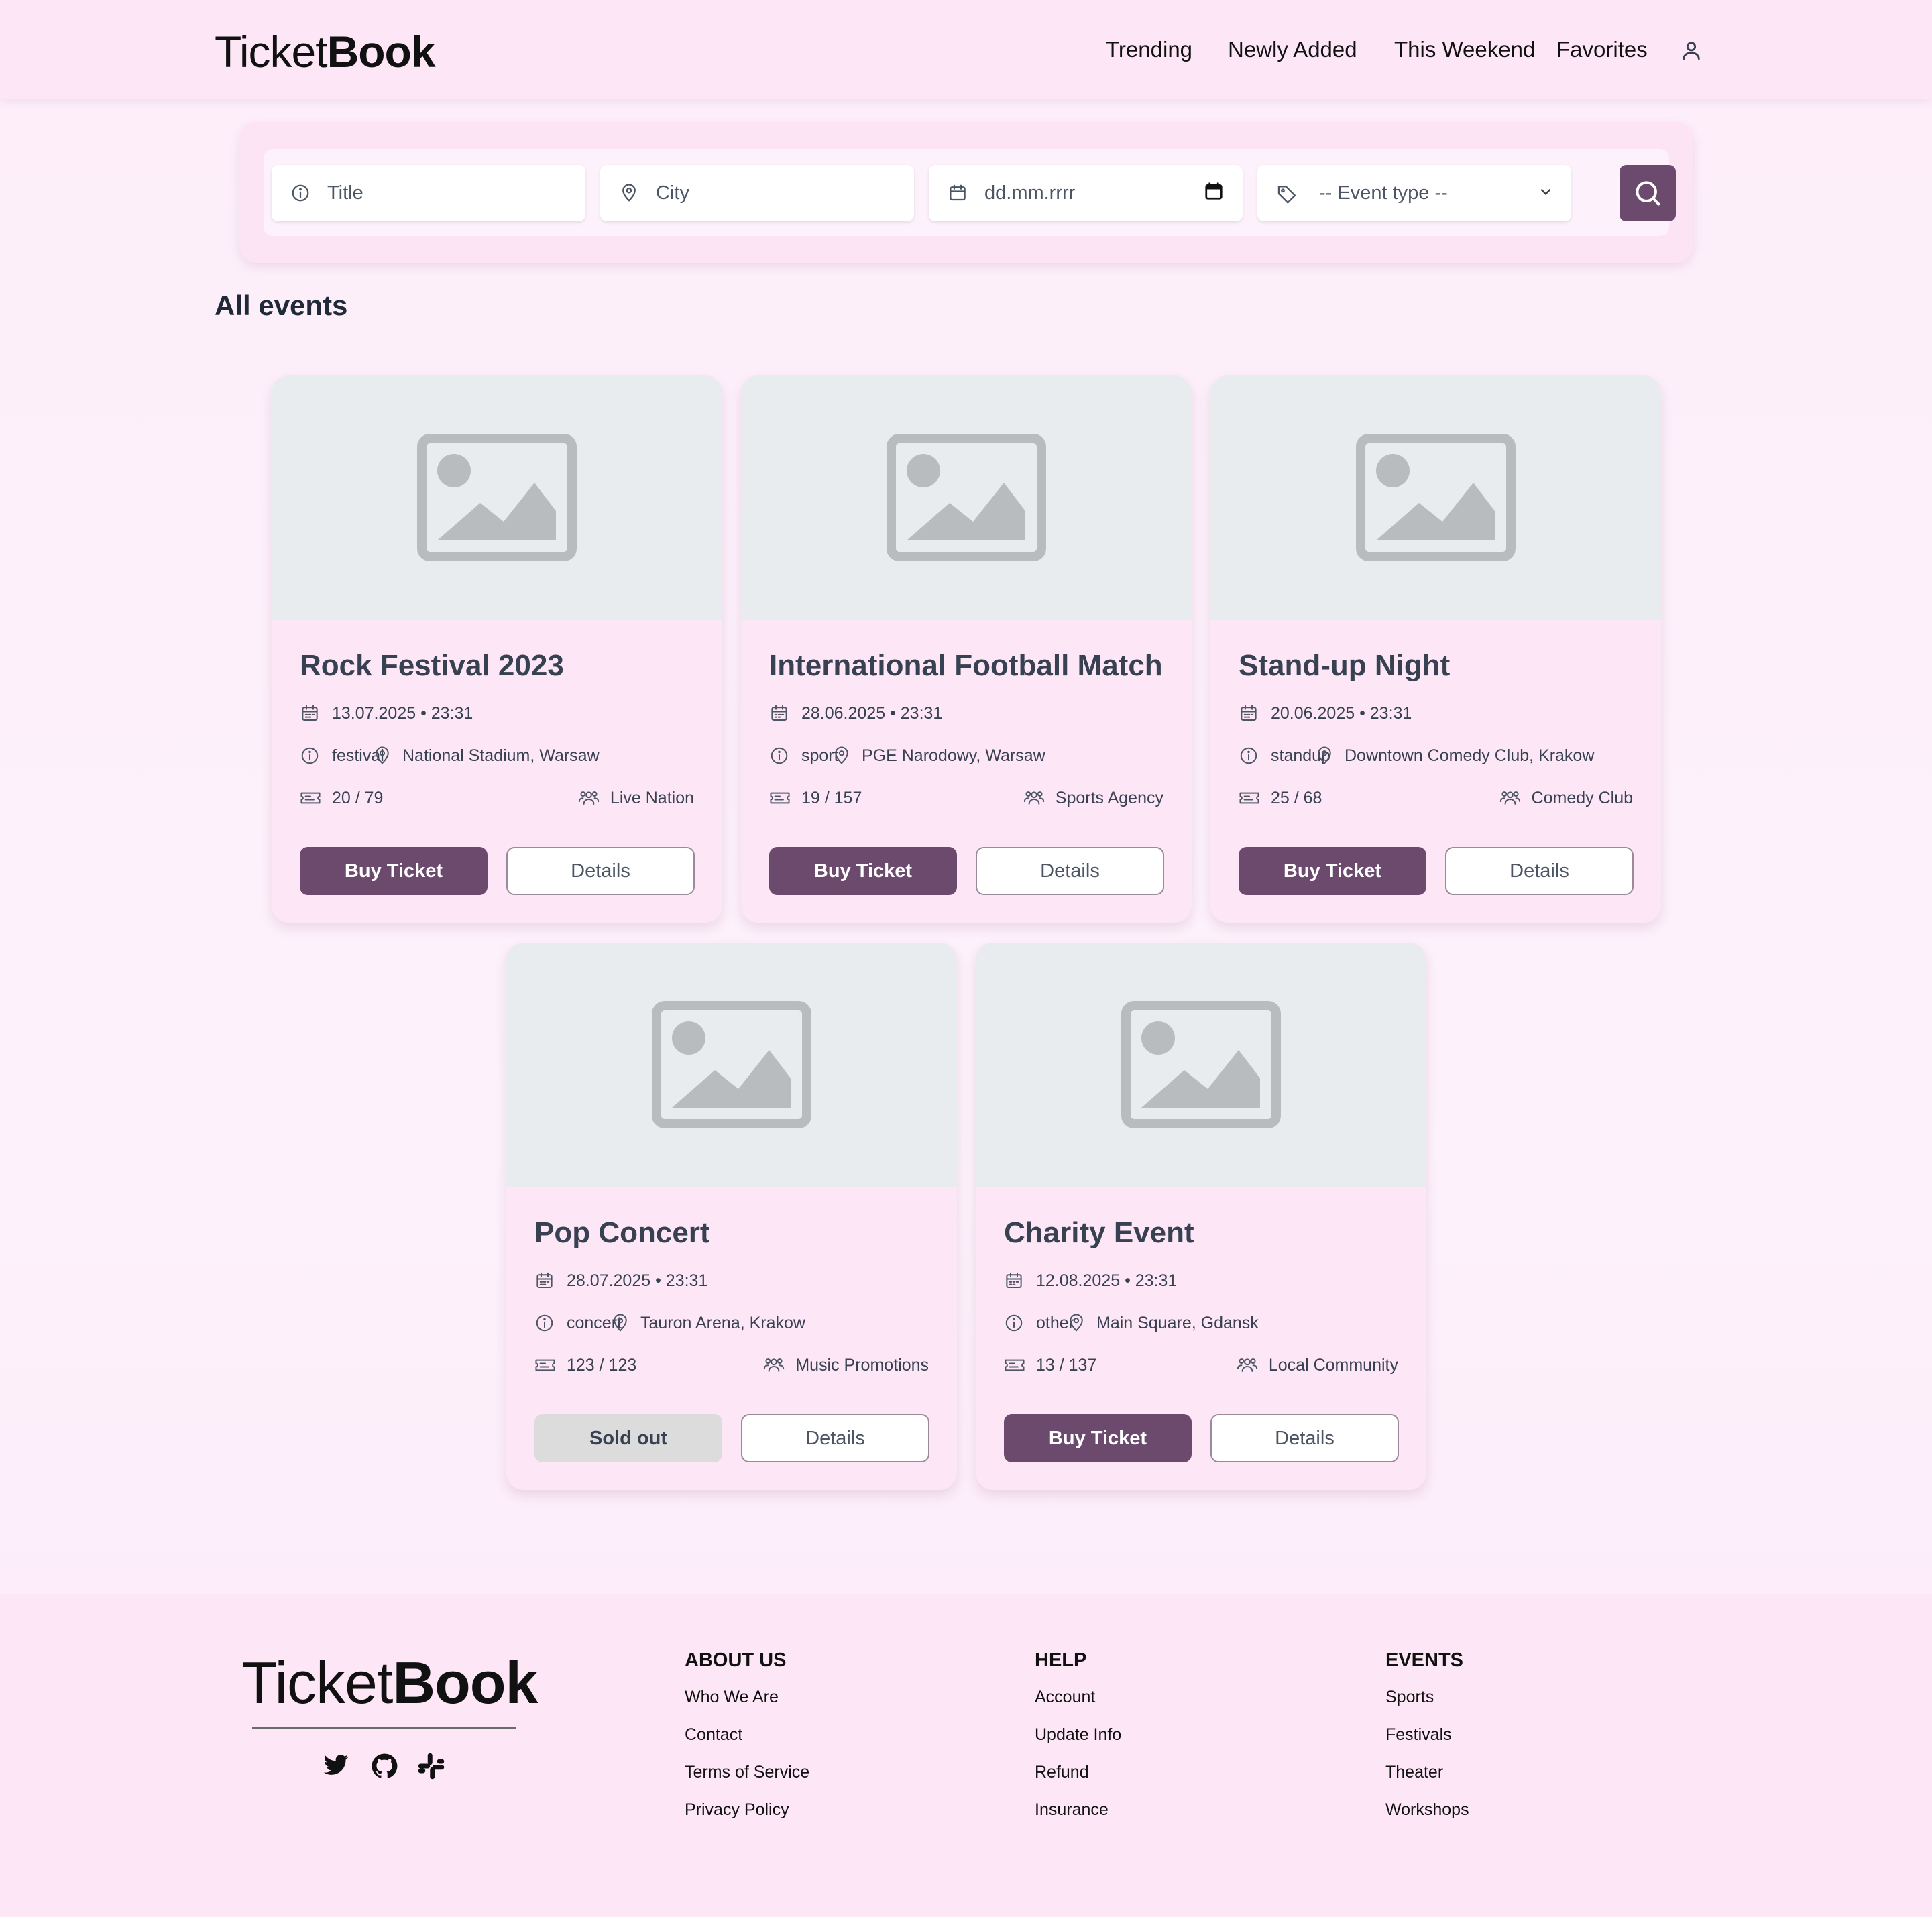 The height and width of the screenshot is (1917, 1932). I want to click on search-panel: Title City dd.mm.rrrr -- Event type --, so click(966, 192).